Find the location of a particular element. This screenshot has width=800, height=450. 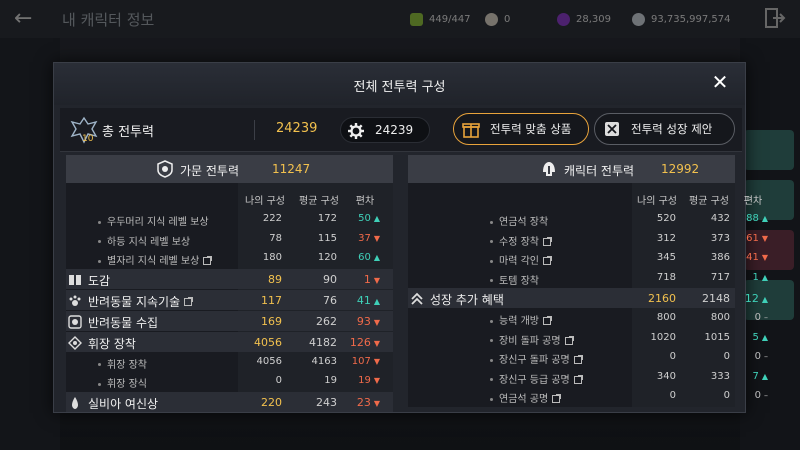

value-deviation: 126 ▼ is located at coordinates (359, 342).